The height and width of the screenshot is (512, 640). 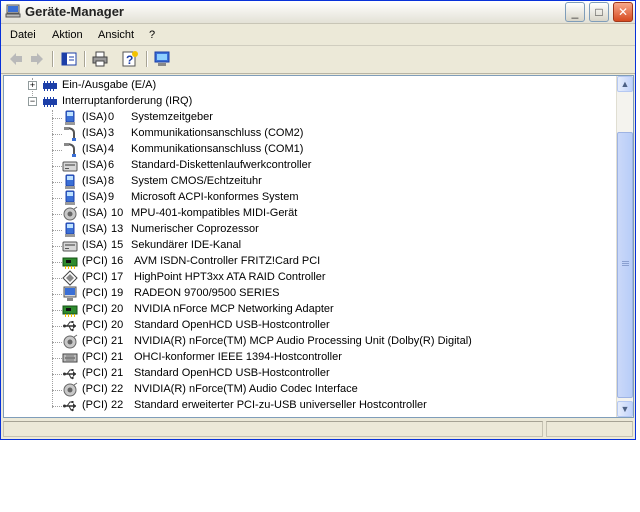 What do you see at coordinates (67, 35) in the screenshot?
I see `menu-aktion: Aktion` at bounding box center [67, 35].